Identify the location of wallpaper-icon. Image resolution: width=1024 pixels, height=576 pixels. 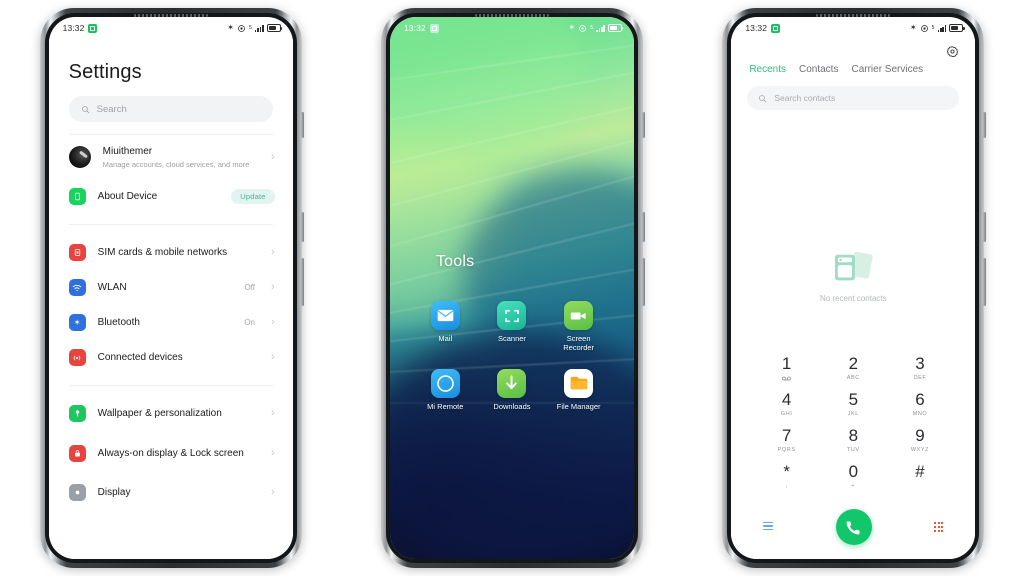
(77, 413).